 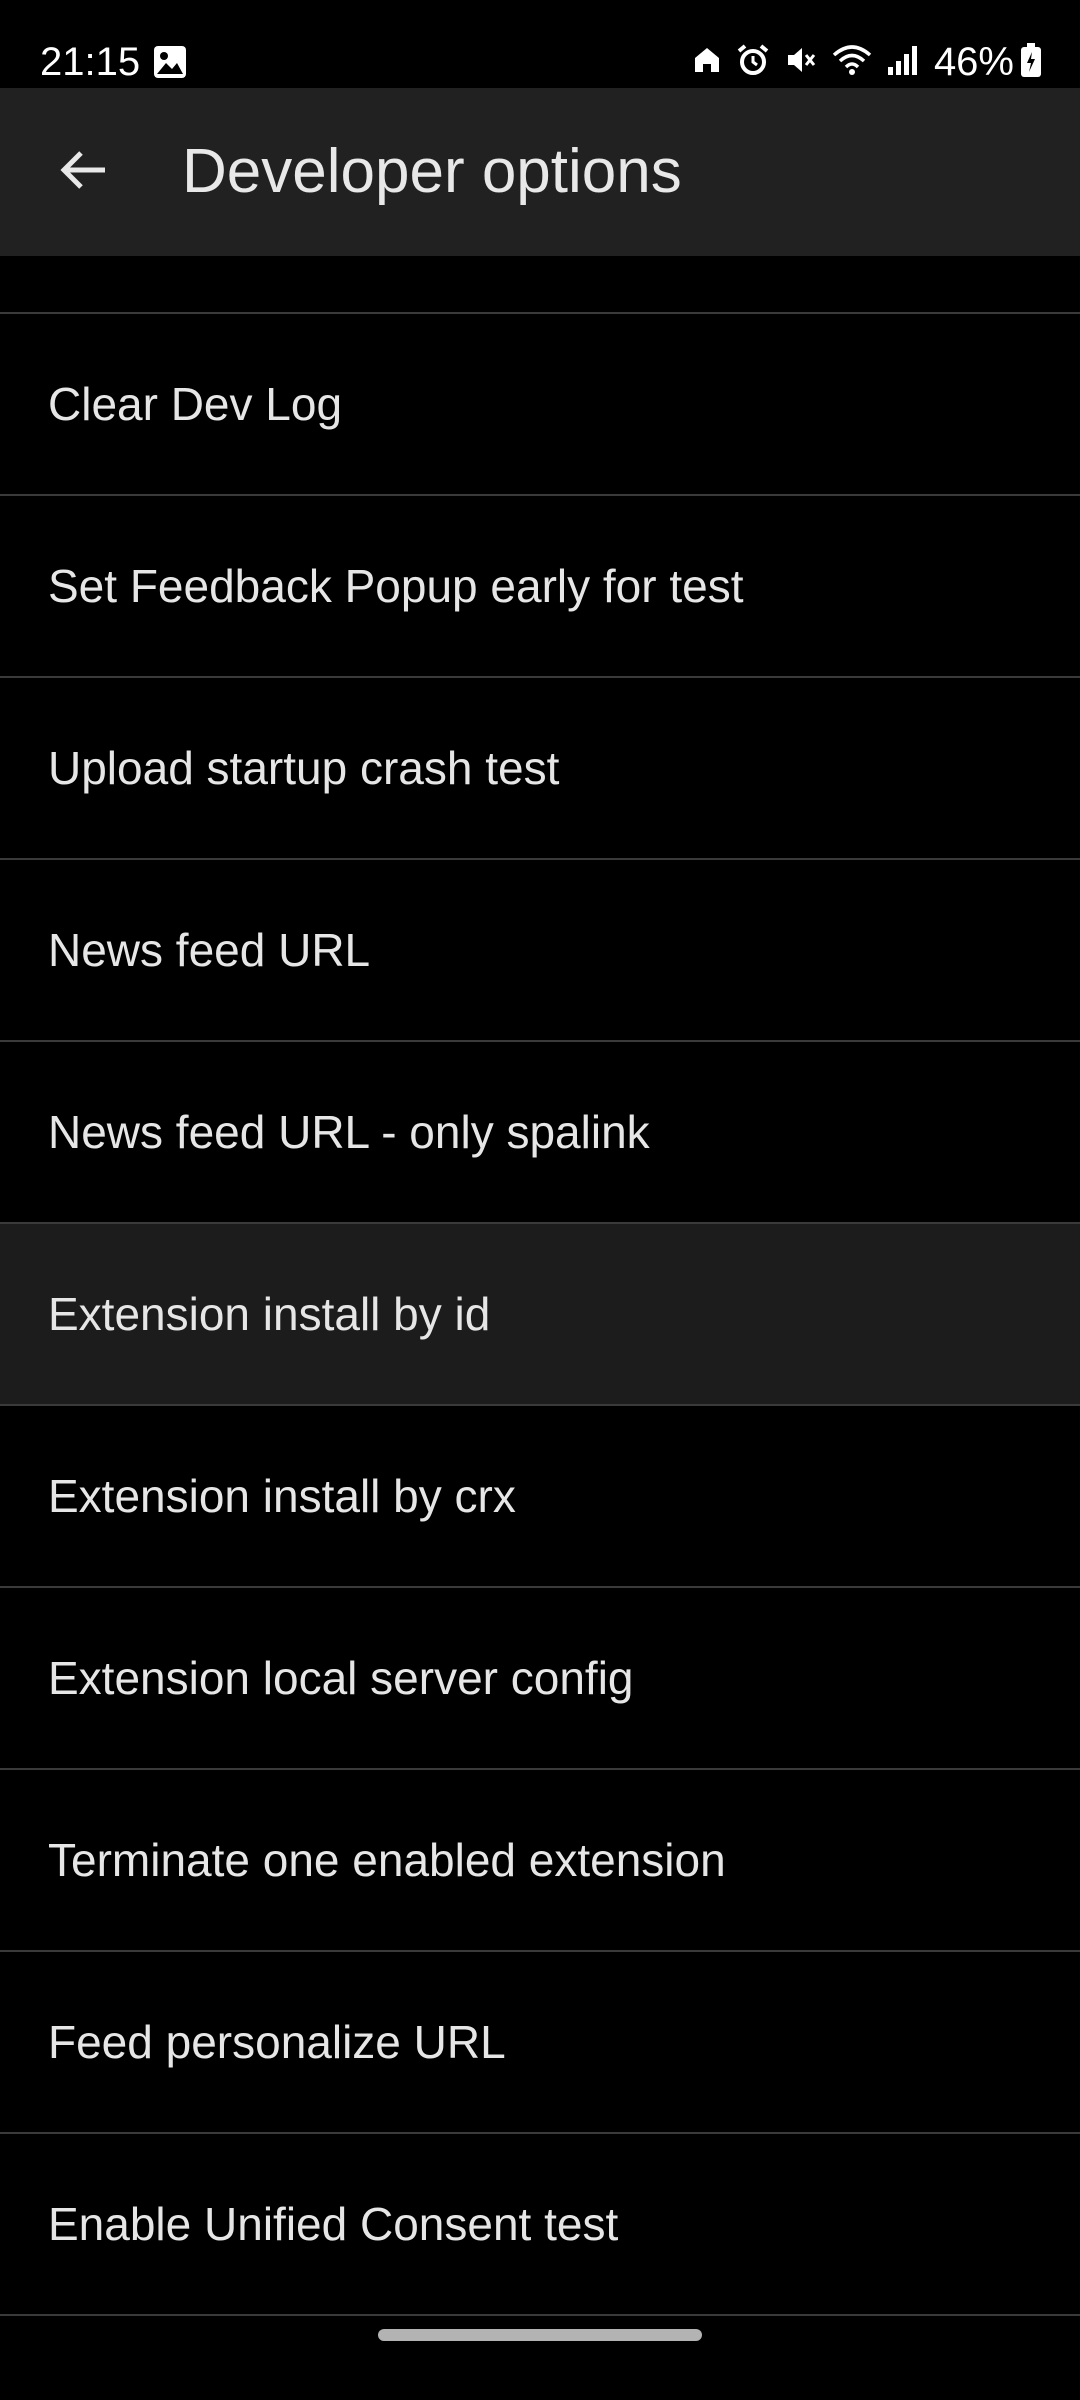 I want to click on status-time: 21:15, so click(x=90, y=62).